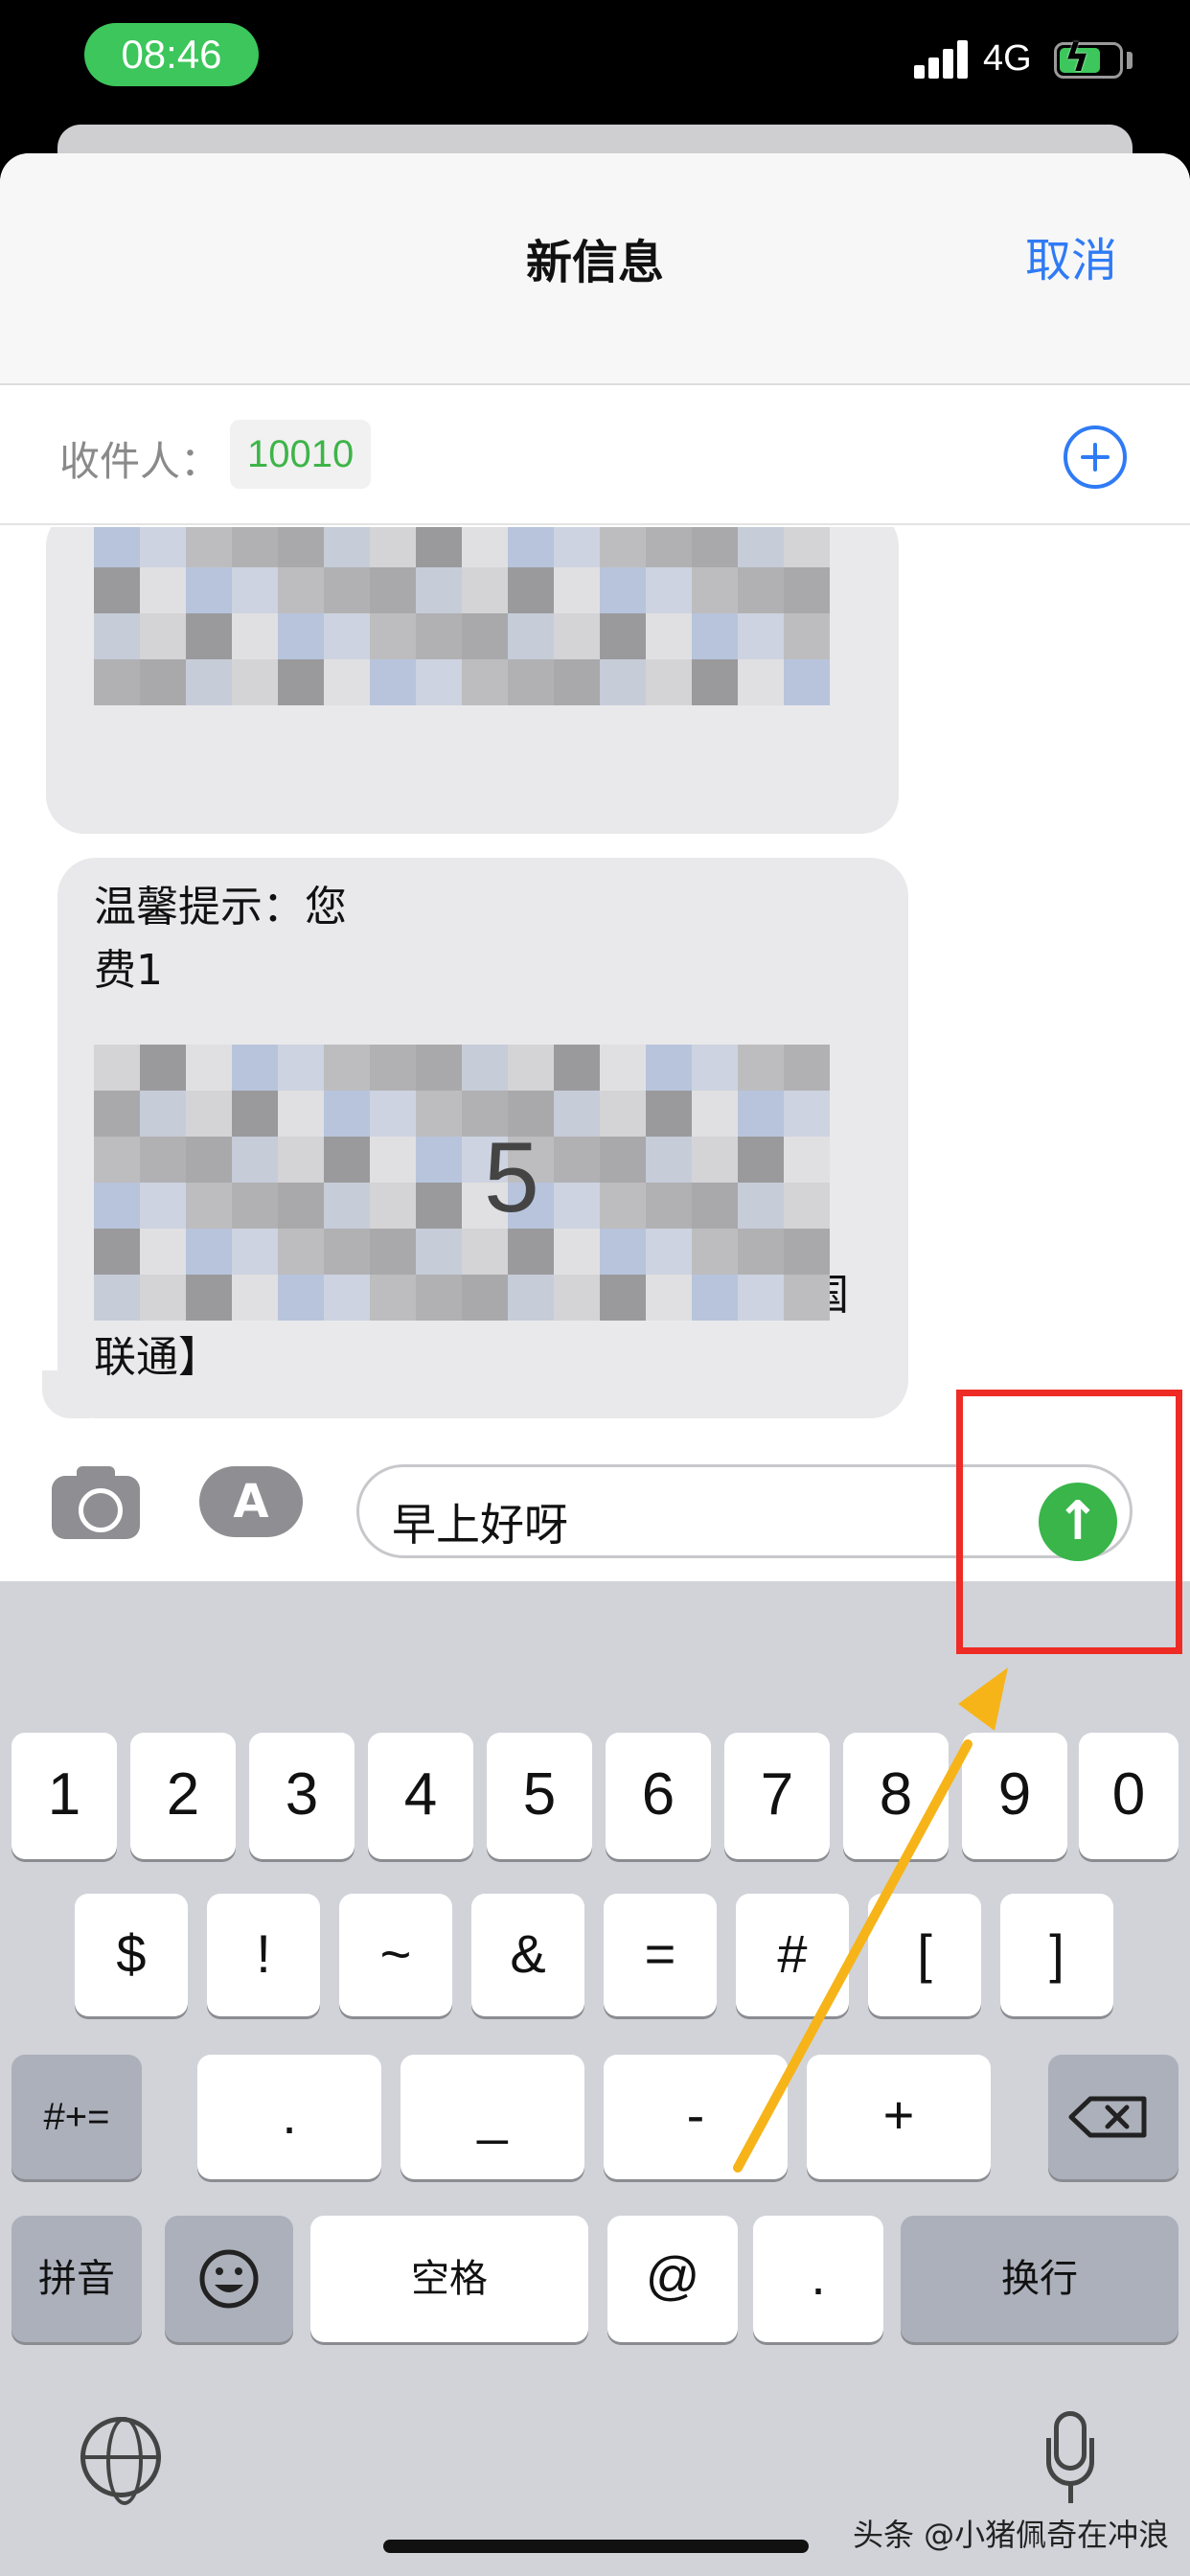  What do you see at coordinates (1130, 60) in the screenshot?
I see `battery-tip` at bounding box center [1130, 60].